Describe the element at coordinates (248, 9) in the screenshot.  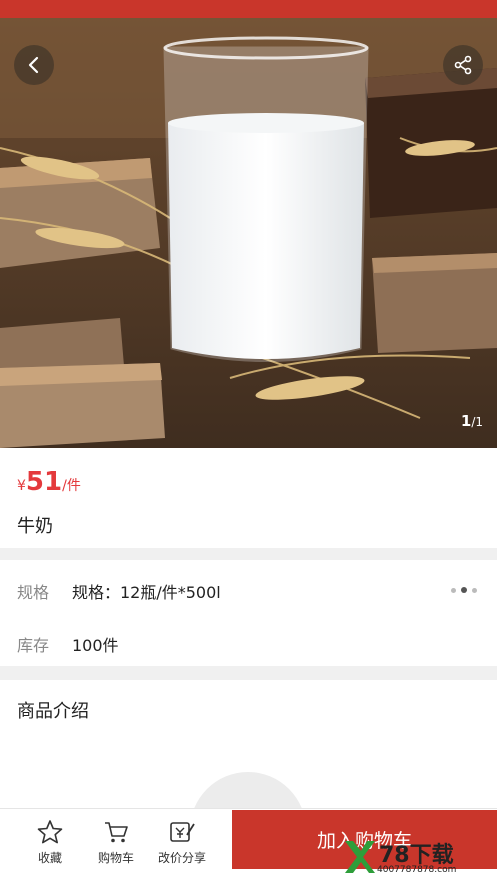
I see `status-bar` at that location.